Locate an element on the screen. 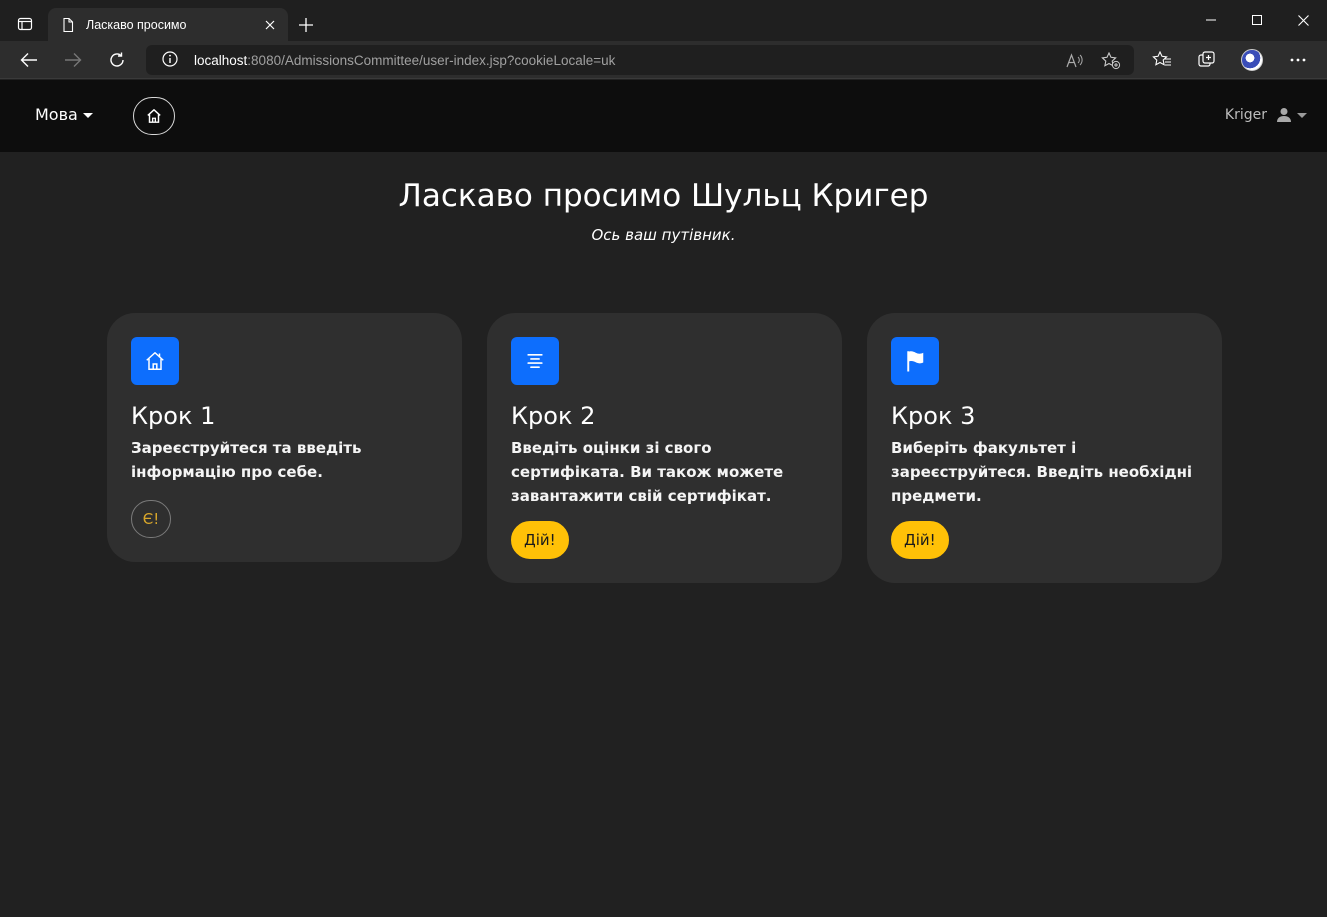  page-icon is located at coordinates (68, 25).